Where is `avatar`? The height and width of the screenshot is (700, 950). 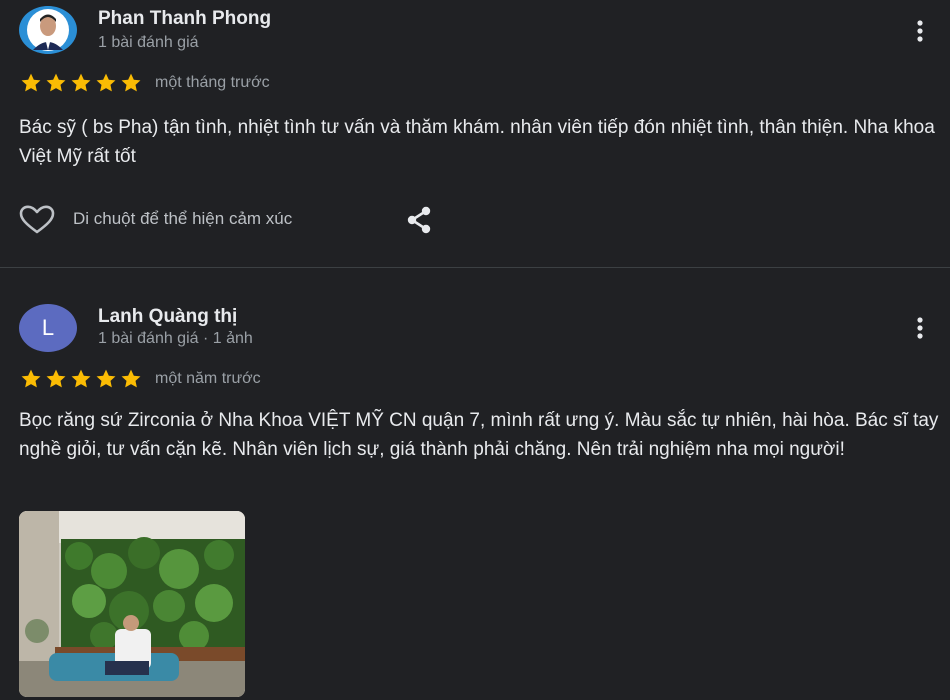
avatar is located at coordinates (48, 30).